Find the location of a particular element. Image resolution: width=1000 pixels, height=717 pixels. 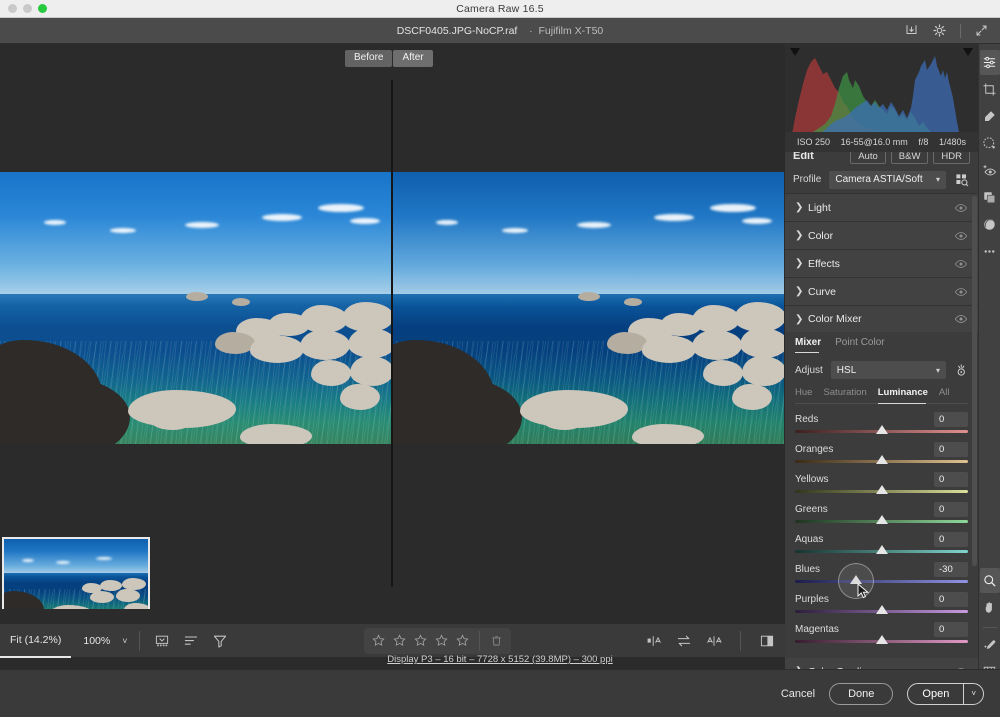

chevron-right-icon: ❯ is located at coordinates (799, 291).